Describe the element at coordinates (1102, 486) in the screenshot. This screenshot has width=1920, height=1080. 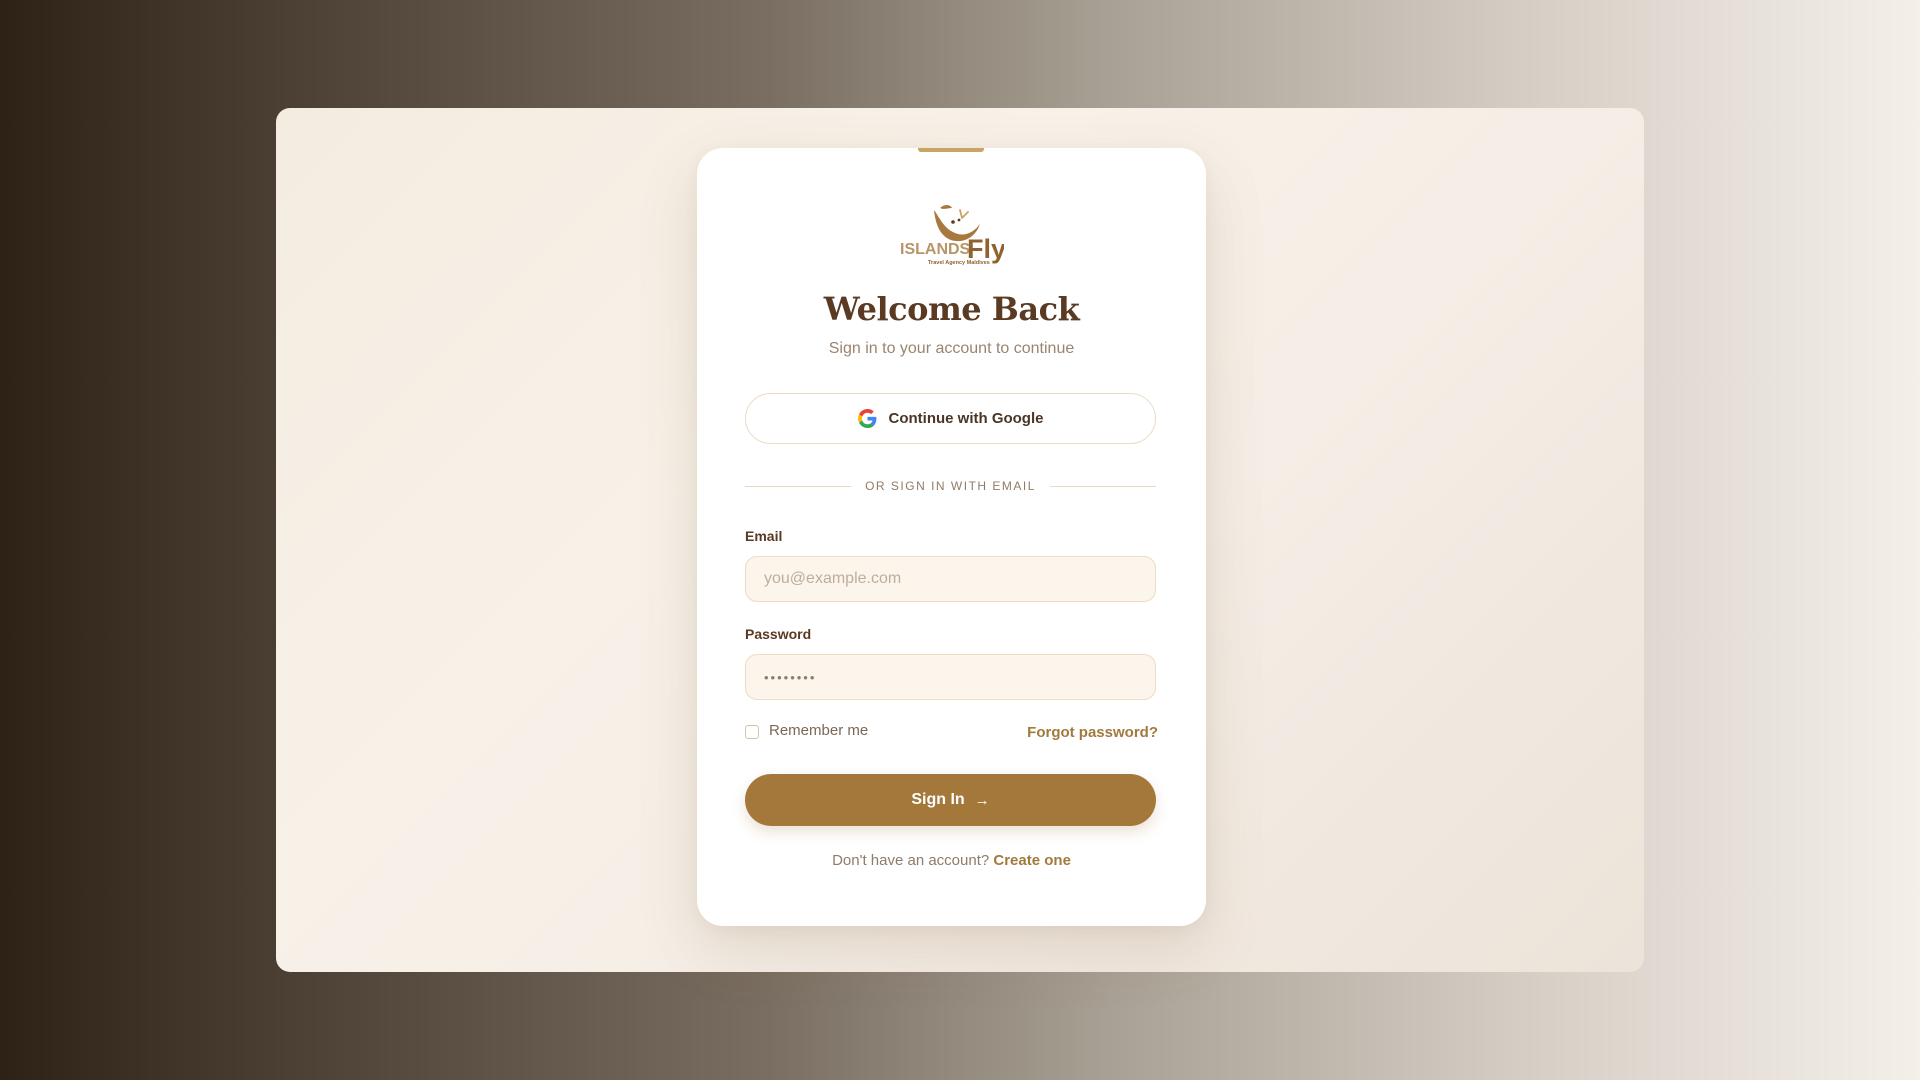
I see `divider-line-right` at that location.